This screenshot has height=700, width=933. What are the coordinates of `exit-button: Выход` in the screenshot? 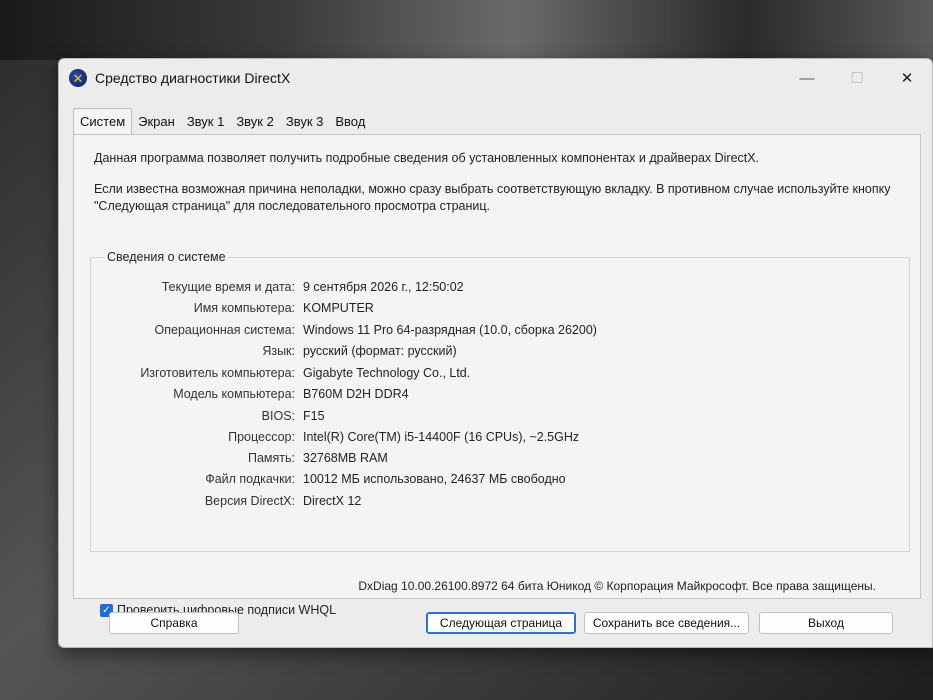 It's located at (826, 623).